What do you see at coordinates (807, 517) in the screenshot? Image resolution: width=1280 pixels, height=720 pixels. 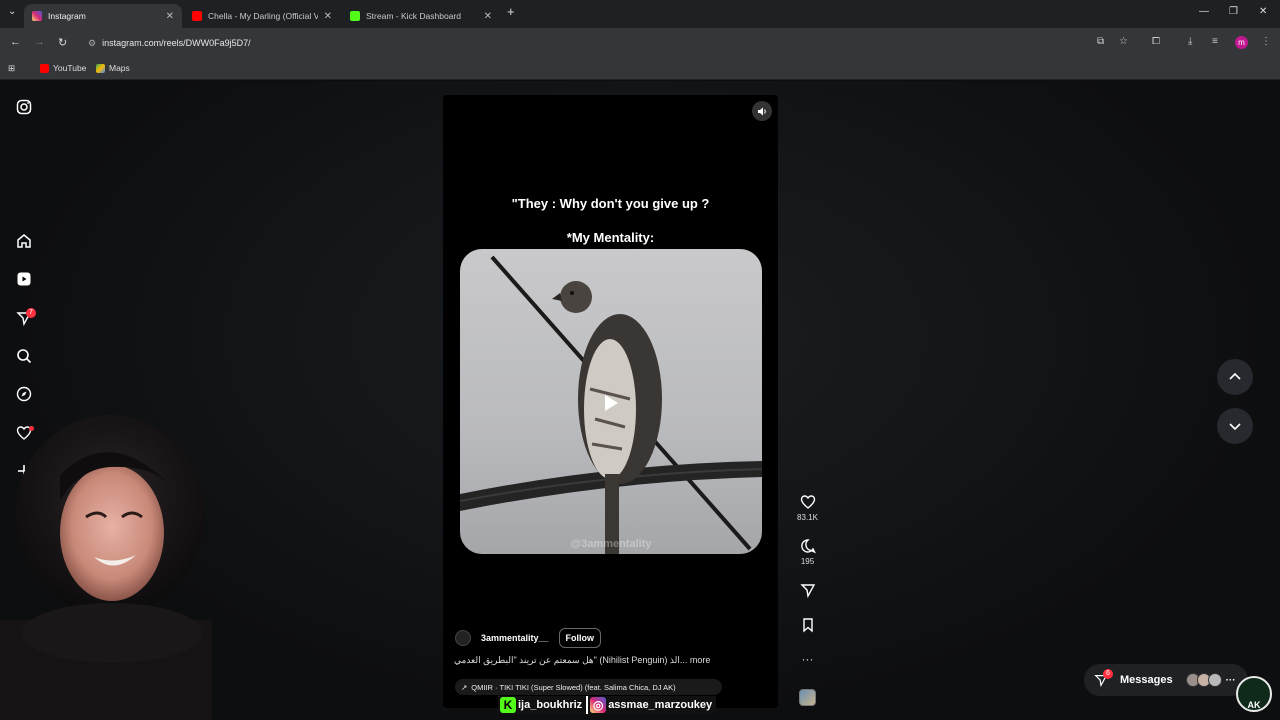 I see `like-count: 83.1K` at bounding box center [807, 517].